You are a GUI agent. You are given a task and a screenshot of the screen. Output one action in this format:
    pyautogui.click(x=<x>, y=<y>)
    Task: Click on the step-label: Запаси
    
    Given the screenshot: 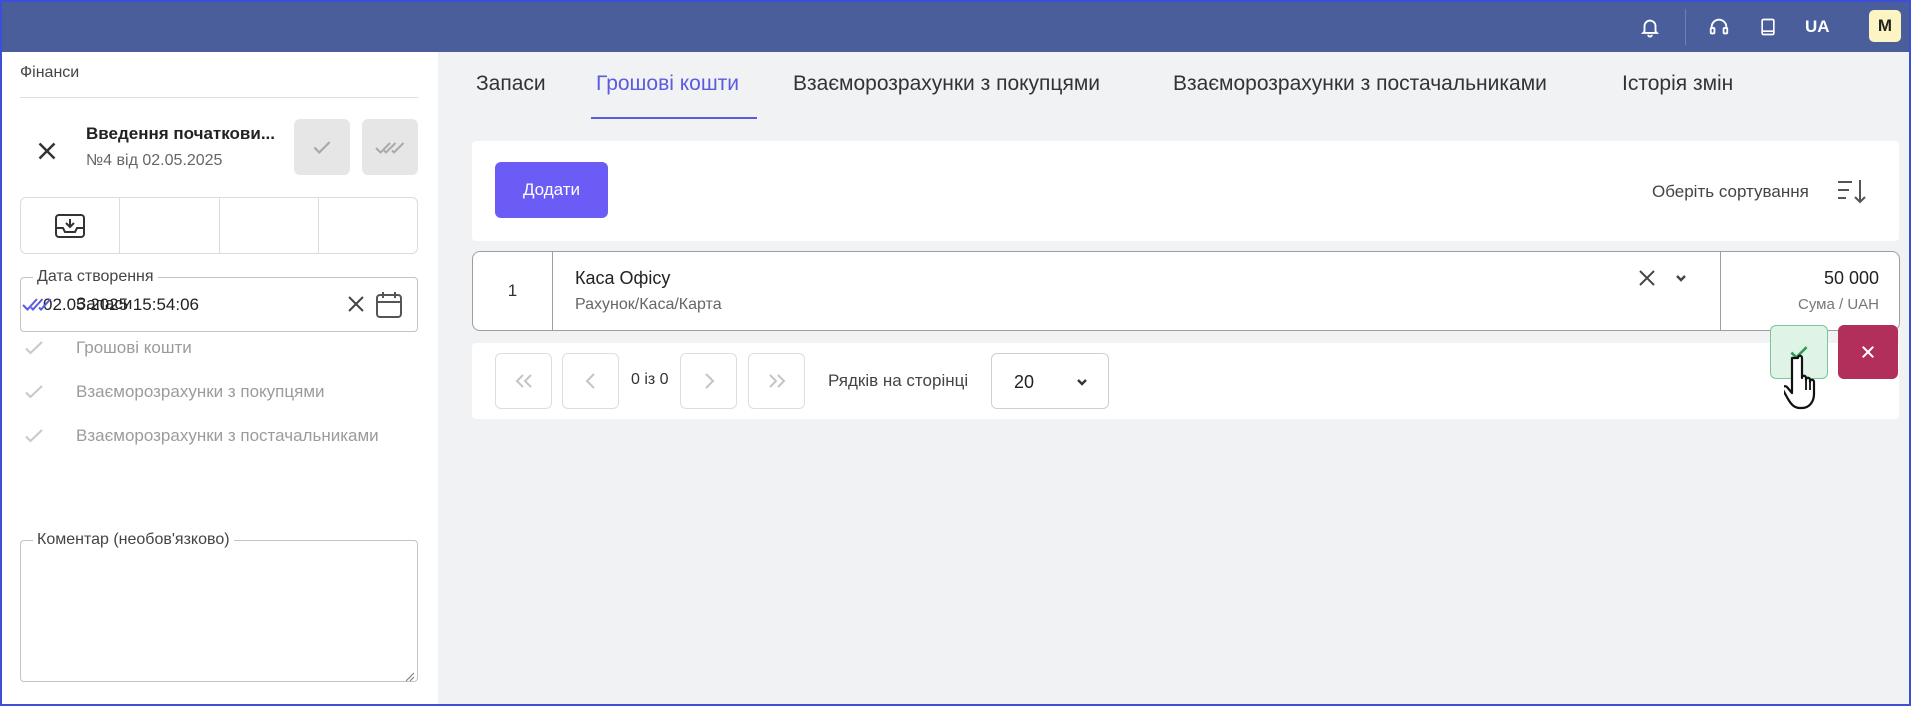 What is the action you would take?
    pyautogui.click(x=104, y=303)
    